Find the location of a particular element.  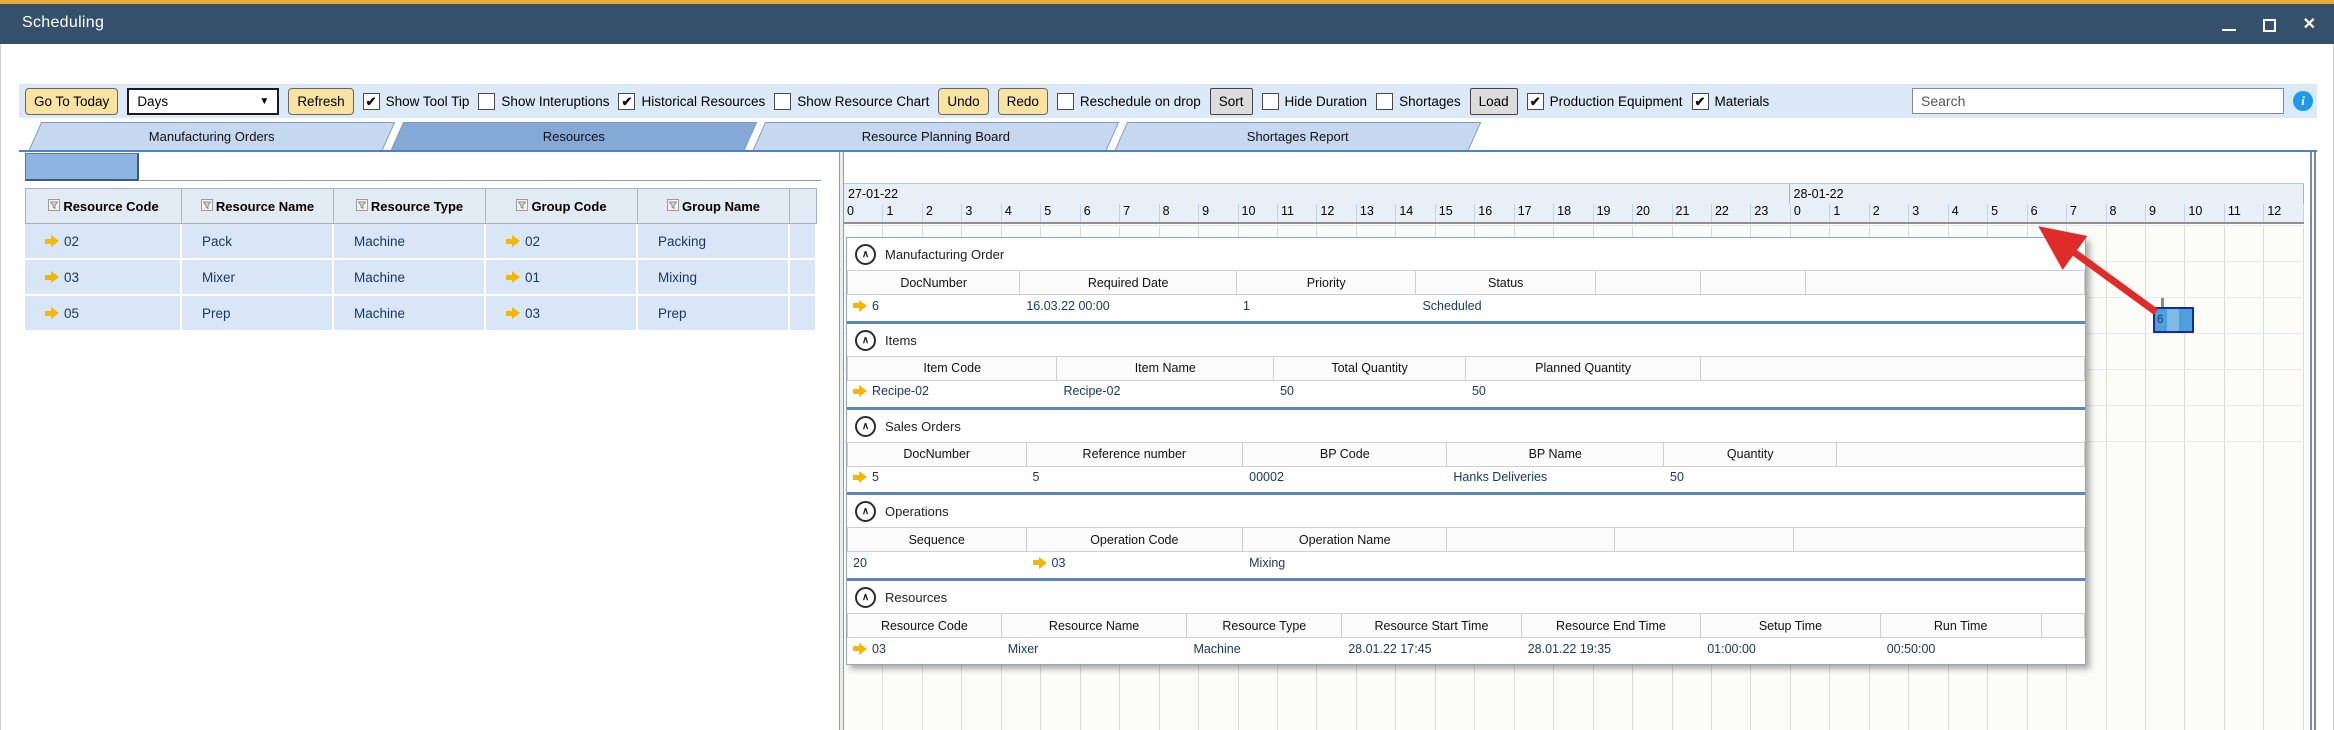

maximize-icon is located at coordinates (2269, 25).